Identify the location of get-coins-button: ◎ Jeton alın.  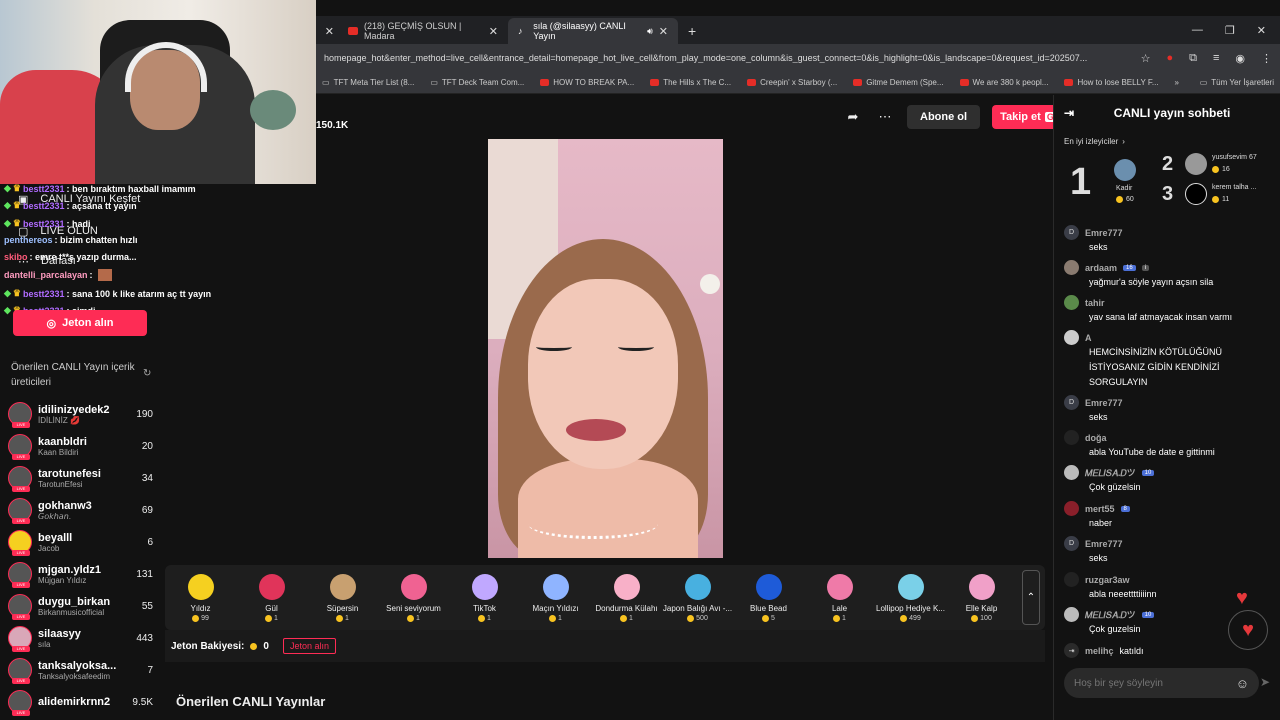
(80, 323).